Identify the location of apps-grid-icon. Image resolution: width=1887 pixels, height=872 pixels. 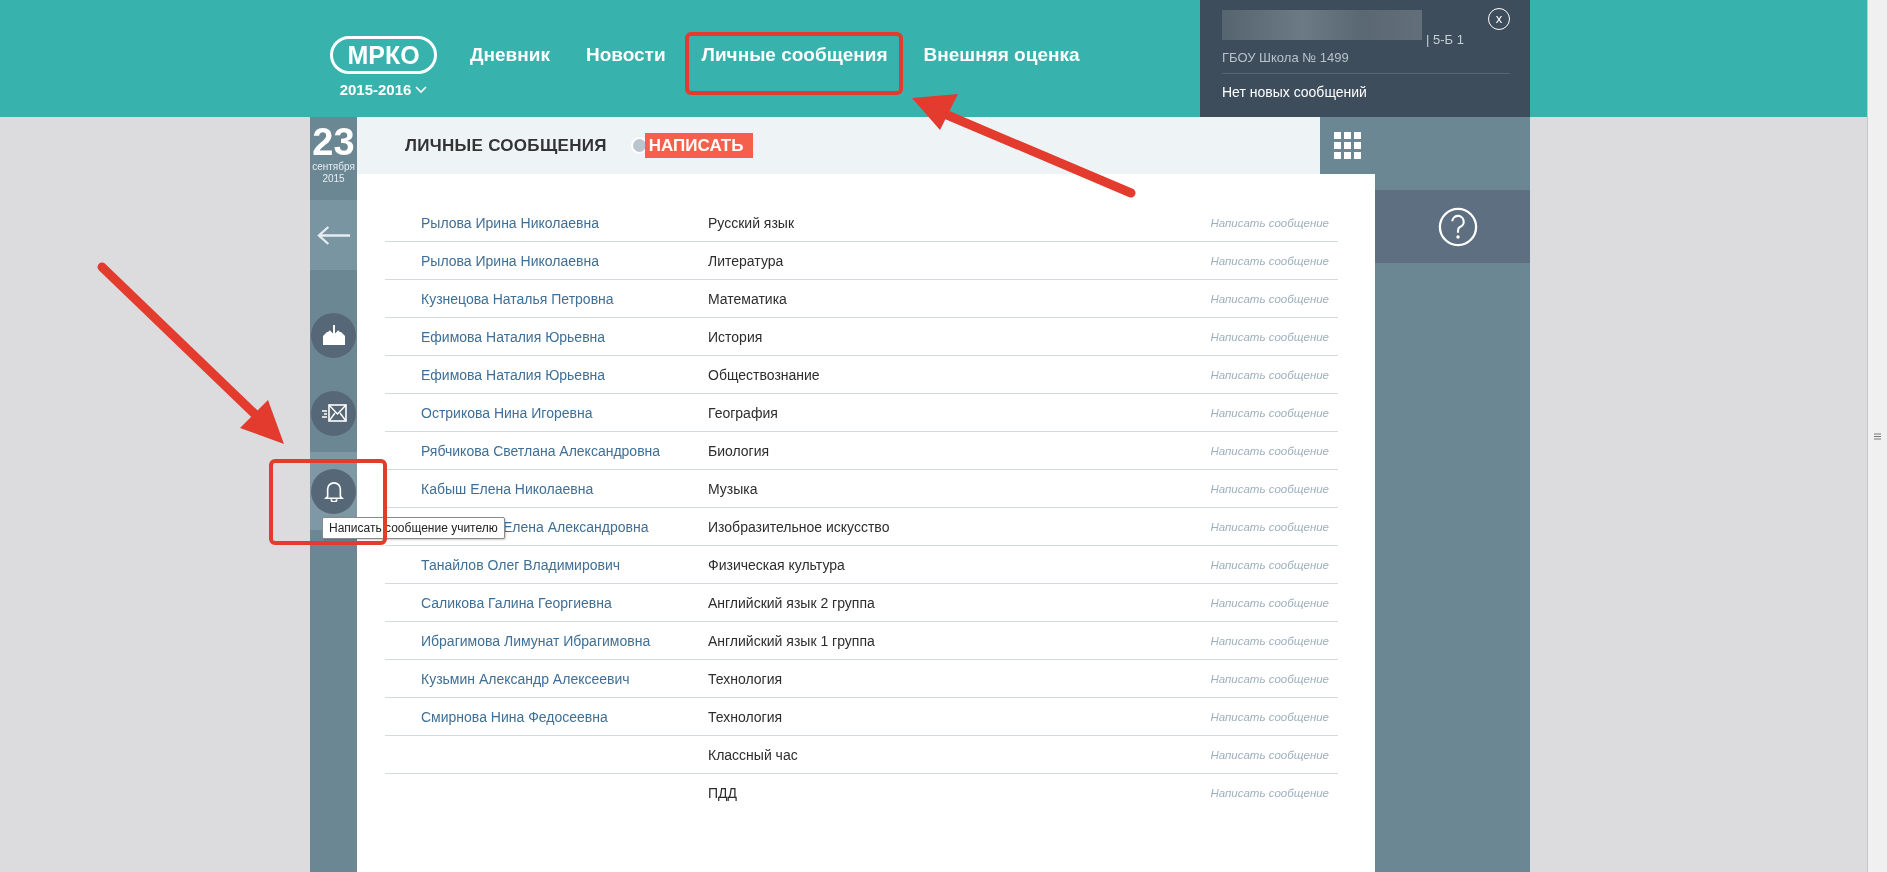
(1347, 145).